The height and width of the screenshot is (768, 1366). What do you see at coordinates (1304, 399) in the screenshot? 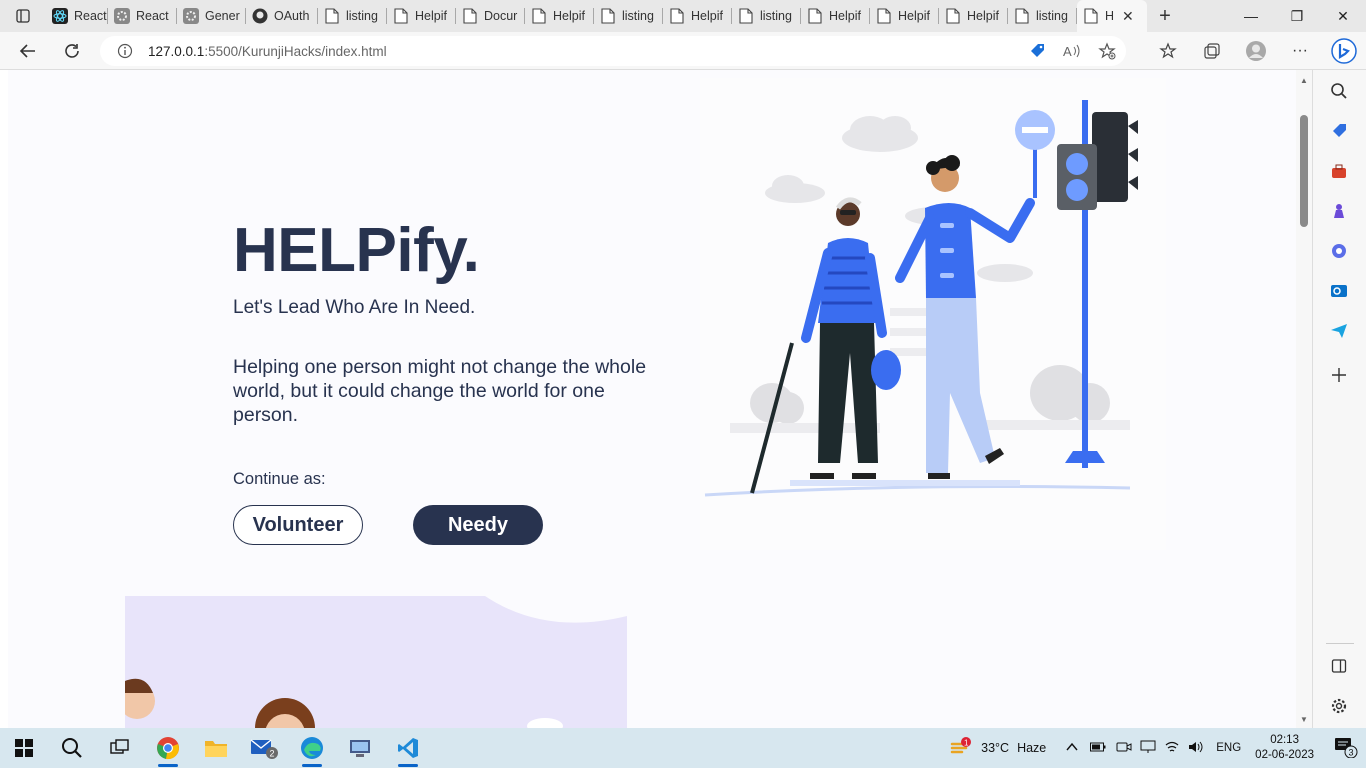
I see `vertical-scrollbar: ▲ ▼` at bounding box center [1304, 399].